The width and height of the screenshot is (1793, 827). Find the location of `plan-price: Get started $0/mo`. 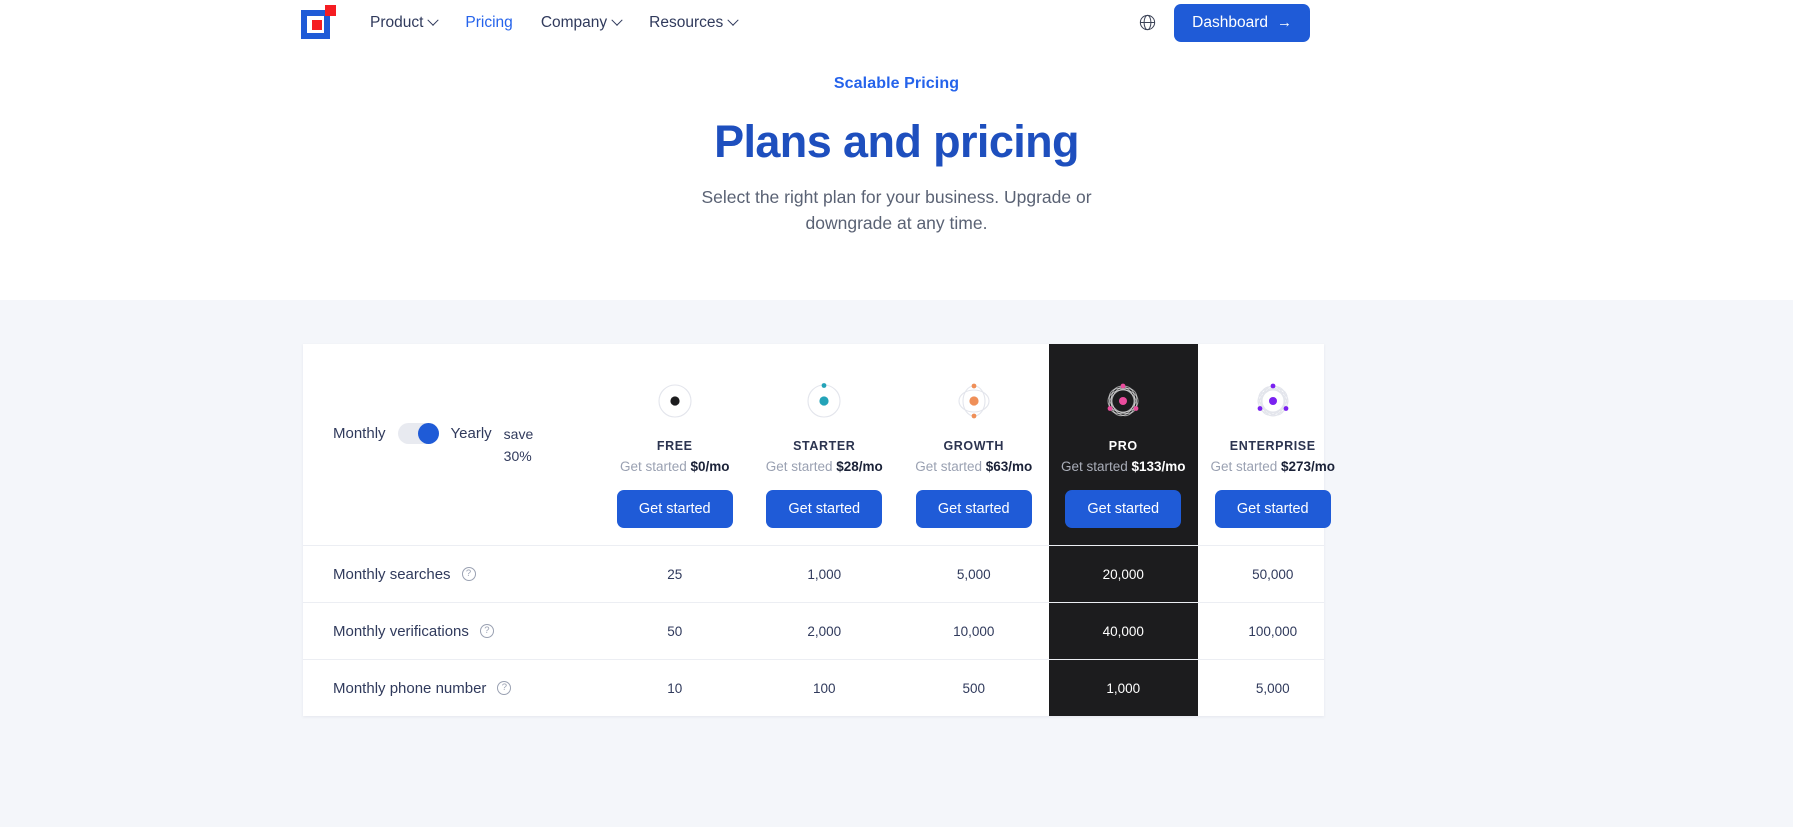

plan-price: Get started $0/mo is located at coordinates (674, 466).